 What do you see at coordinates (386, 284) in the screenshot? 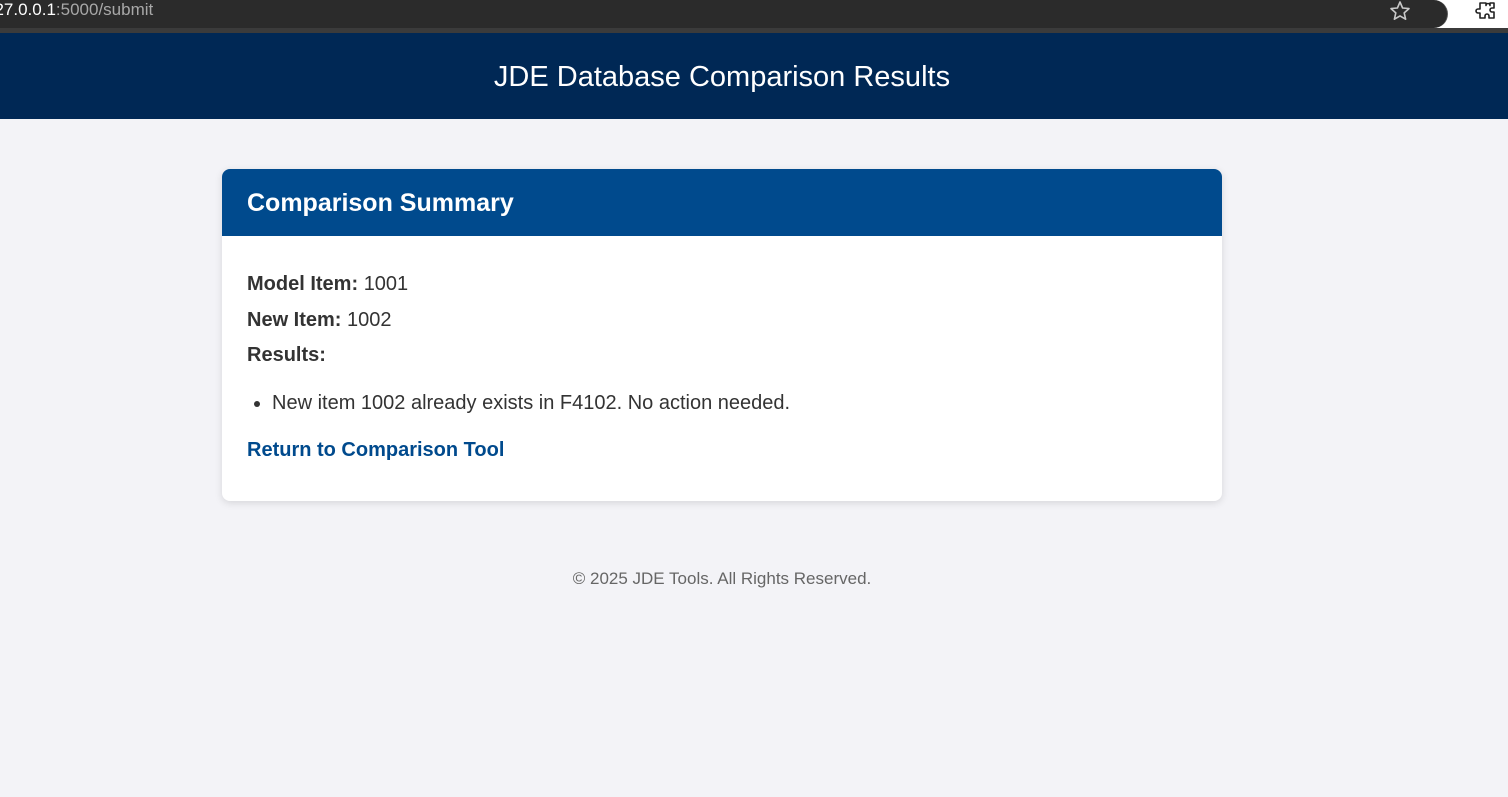
I see `model-item-value: 1001` at bounding box center [386, 284].